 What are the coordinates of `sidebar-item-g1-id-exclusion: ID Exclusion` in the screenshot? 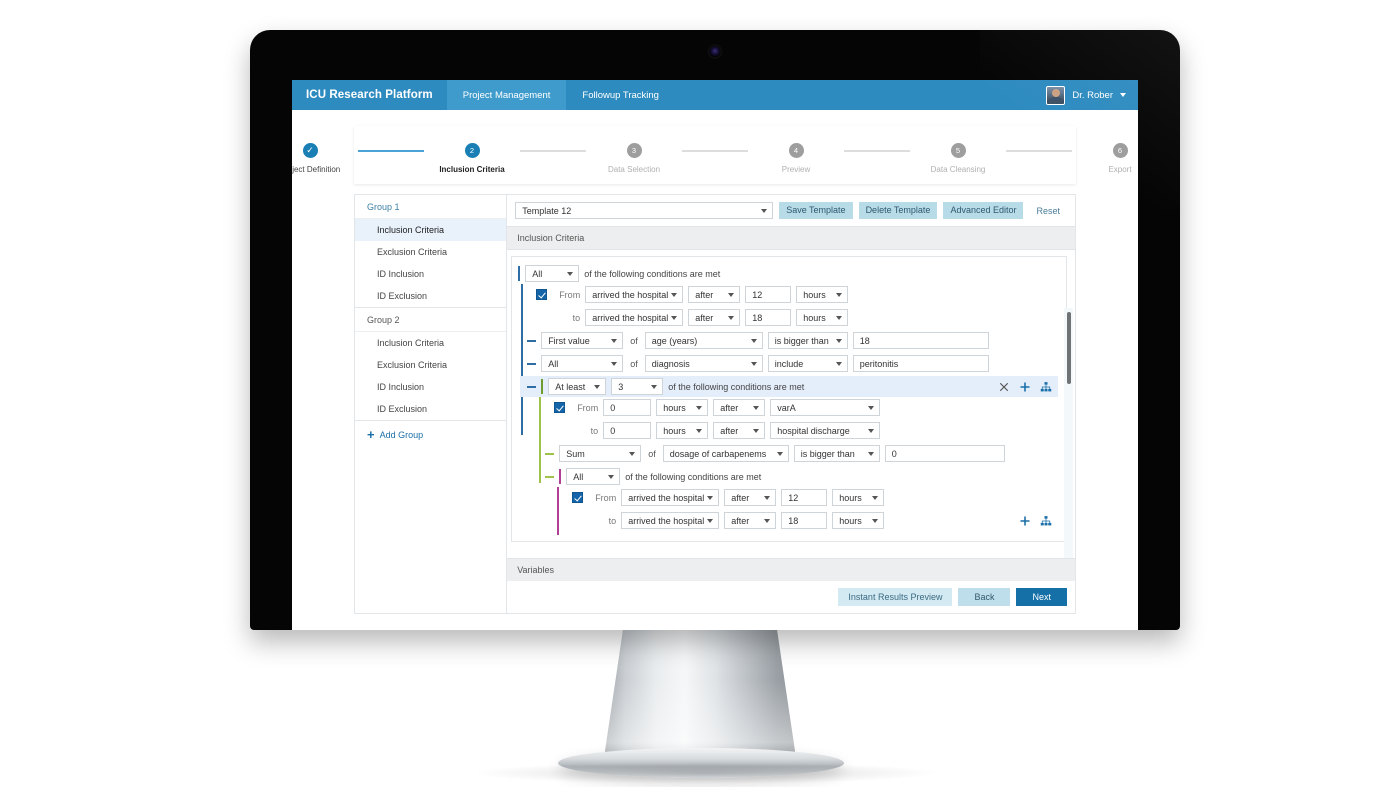 It's located at (430, 296).